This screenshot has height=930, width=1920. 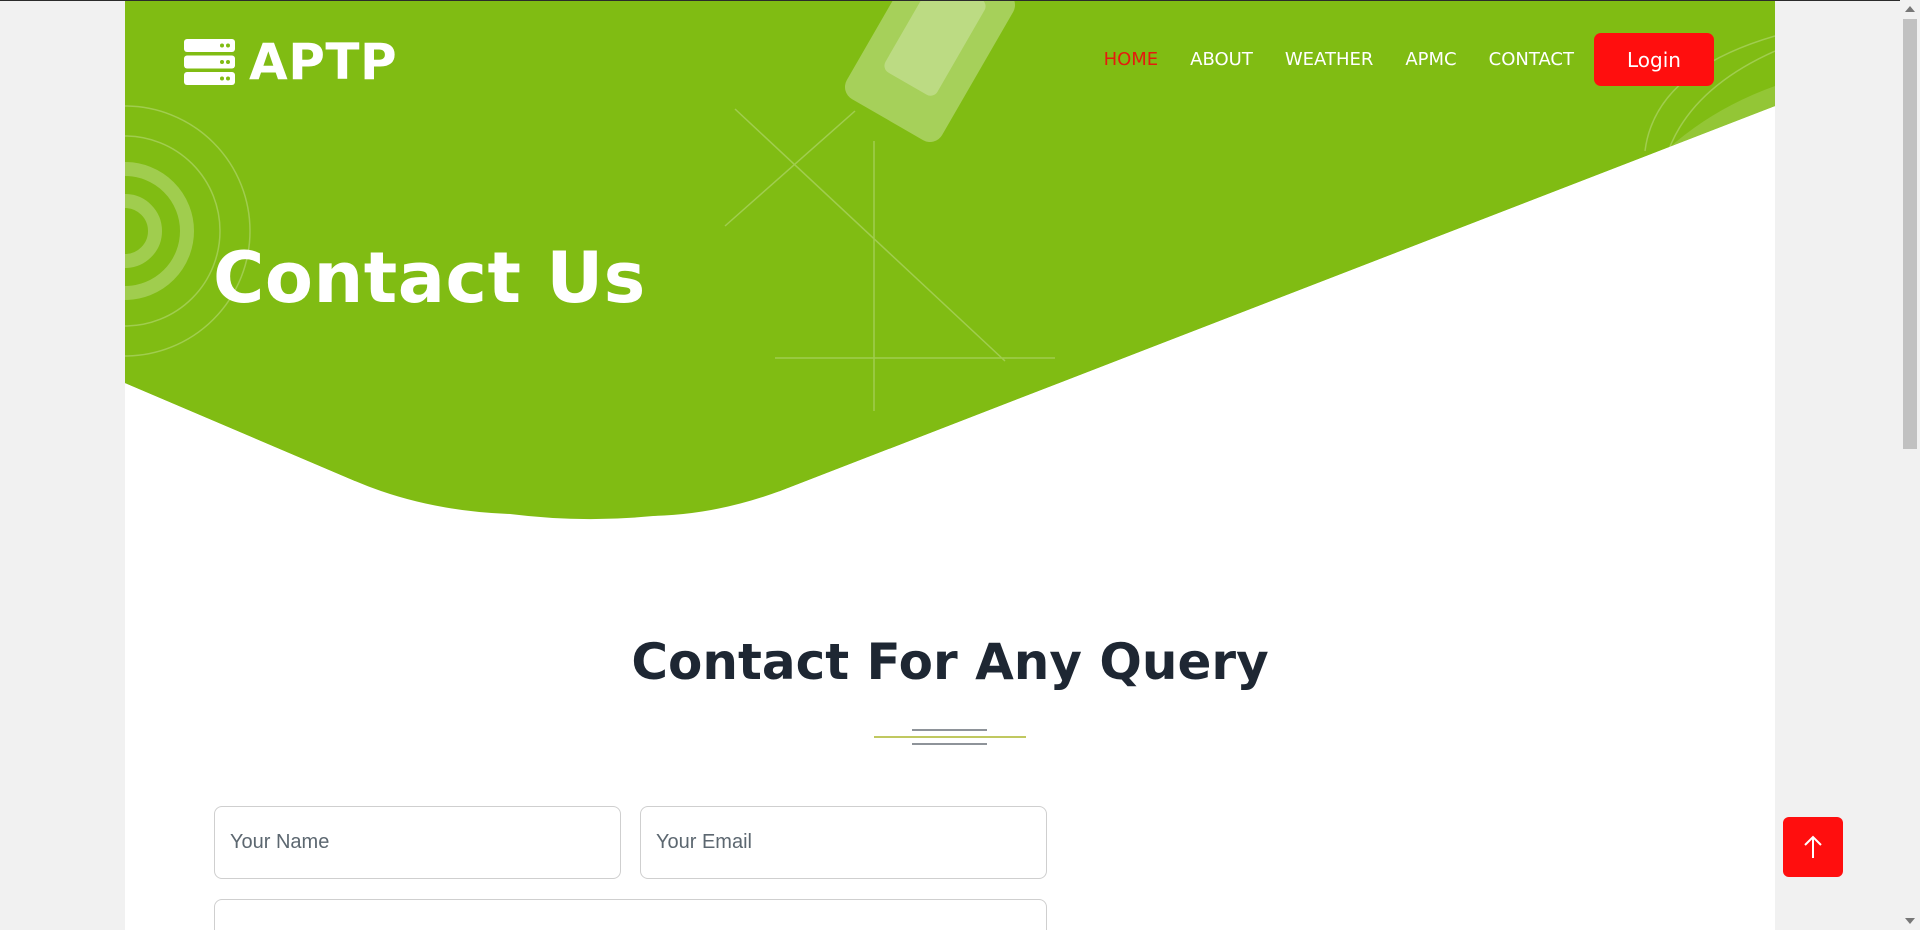 What do you see at coordinates (1131, 60) in the screenshot?
I see `nav-home: HOME` at bounding box center [1131, 60].